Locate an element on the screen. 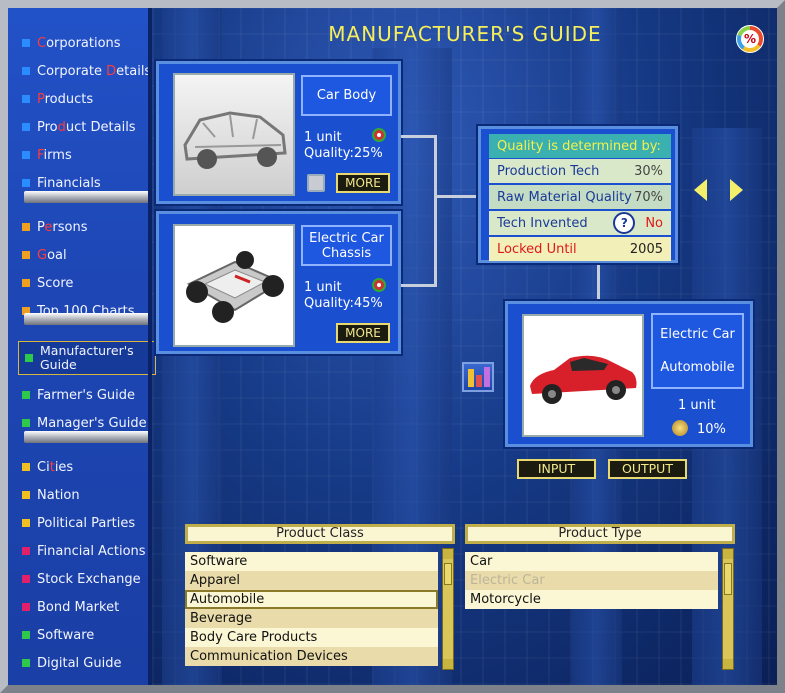 The height and width of the screenshot is (693, 785). sidebar-item: Persons is located at coordinates (80, 227).